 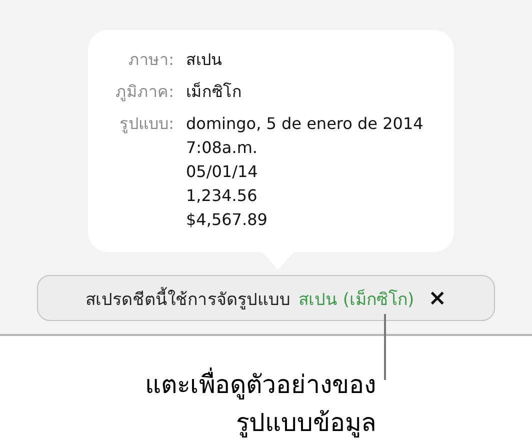 What do you see at coordinates (146, 124) in the screenshot?
I see `field-label: รูปแบบ:` at bounding box center [146, 124].